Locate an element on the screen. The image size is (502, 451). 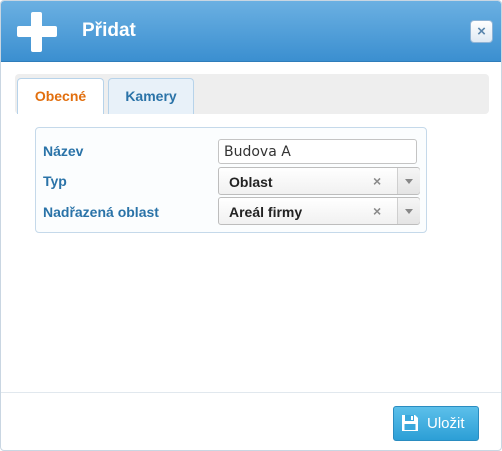
dialog-title: Přidat is located at coordinates (109, 30).